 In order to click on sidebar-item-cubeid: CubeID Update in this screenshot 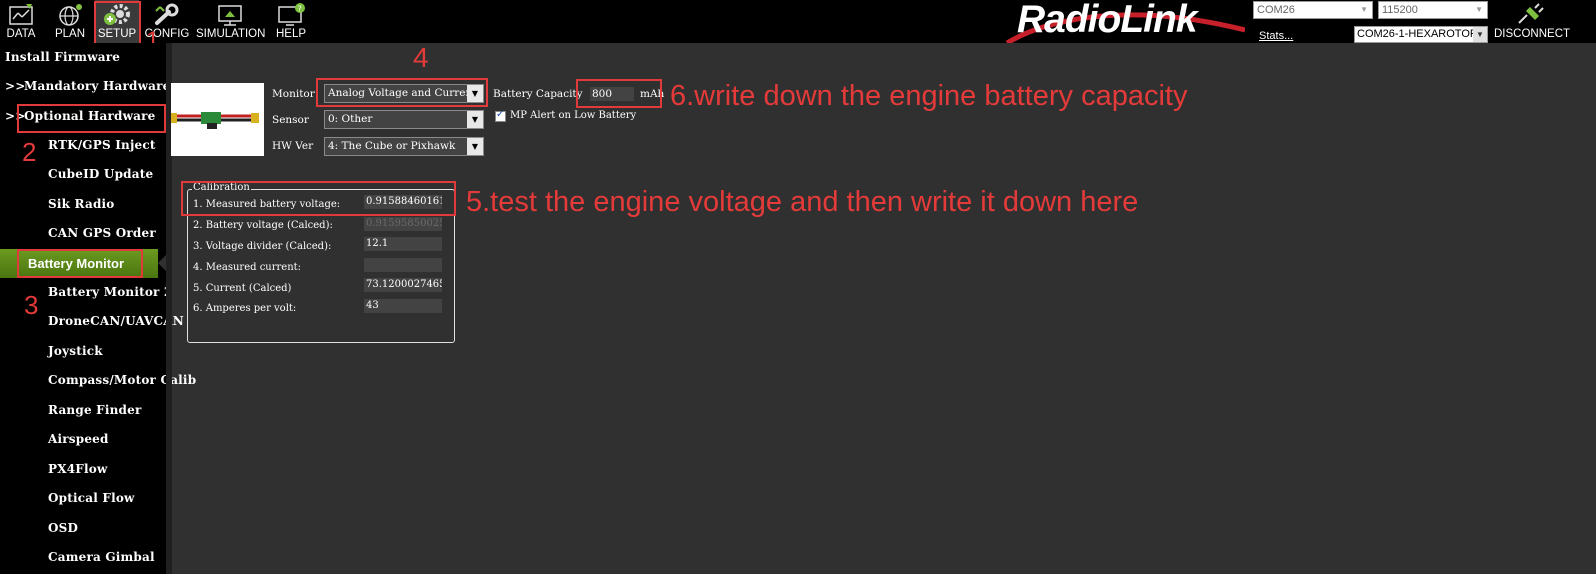, I will do `click(100, 174)`.